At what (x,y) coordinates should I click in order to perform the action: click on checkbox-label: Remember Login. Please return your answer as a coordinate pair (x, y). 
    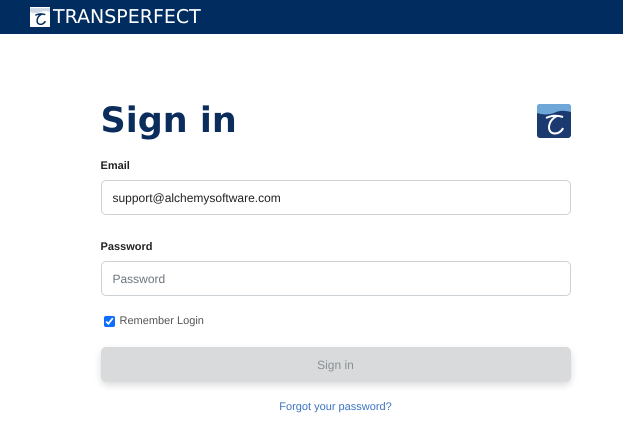
    Looking at the image, I should click on (162, 321).